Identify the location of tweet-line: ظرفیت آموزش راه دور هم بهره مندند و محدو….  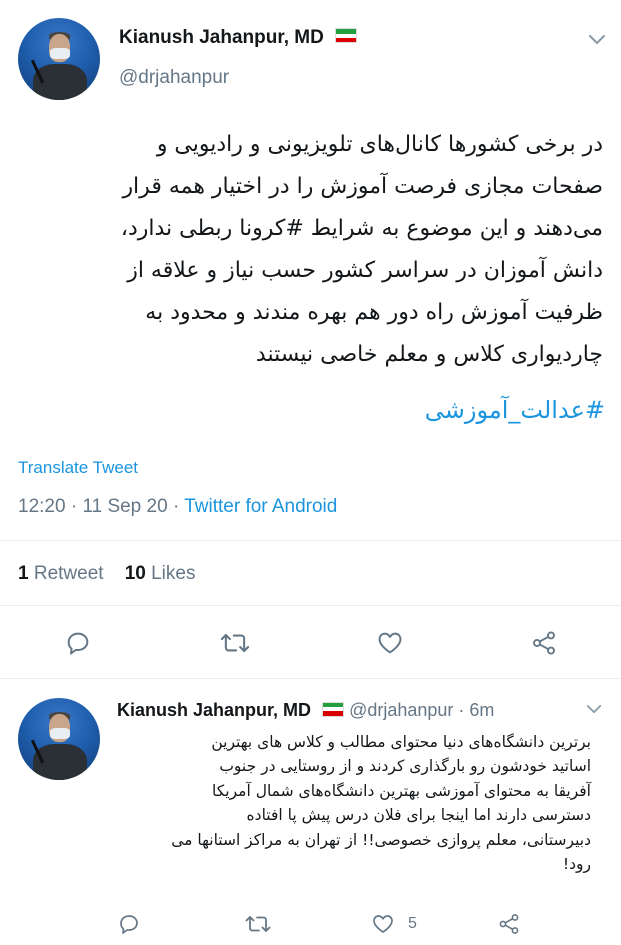
(374, 312).